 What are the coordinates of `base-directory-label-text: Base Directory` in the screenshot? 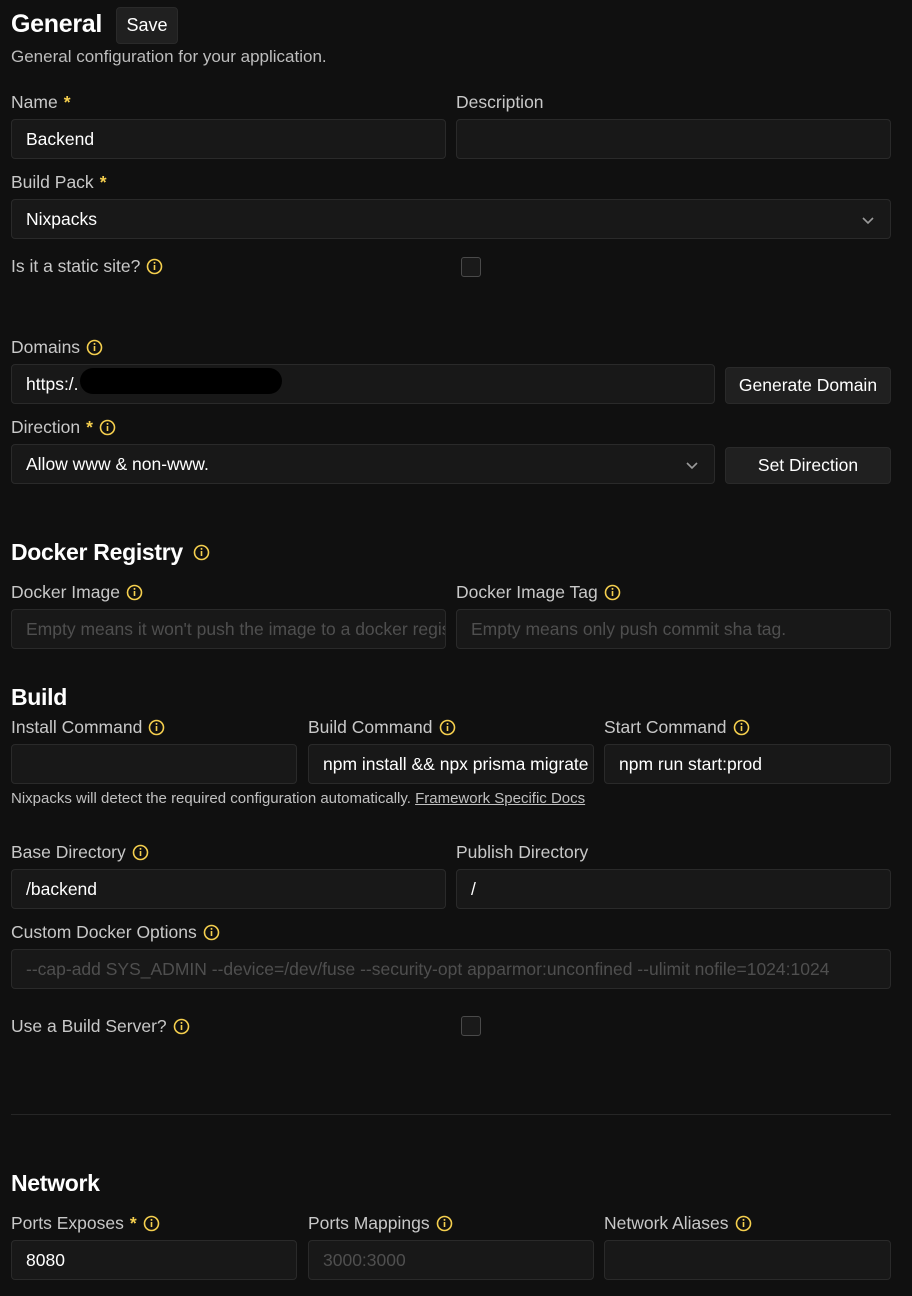 It's located at (68, 852).